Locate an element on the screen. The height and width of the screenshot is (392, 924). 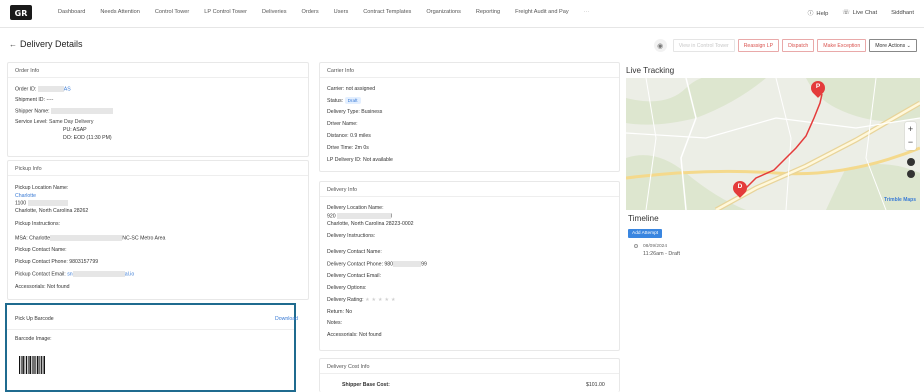
help-link: ⓘ Help is located at coordinates (818, 12).